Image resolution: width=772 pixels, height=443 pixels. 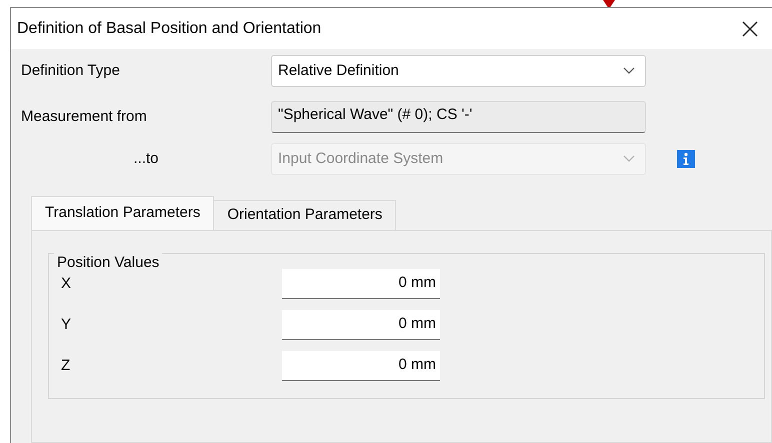 What do you see at coordinates (458, 71) in the screenshot?
I see `definition-type-dropdown: Relative Definition` at bounding box center [458, 71].